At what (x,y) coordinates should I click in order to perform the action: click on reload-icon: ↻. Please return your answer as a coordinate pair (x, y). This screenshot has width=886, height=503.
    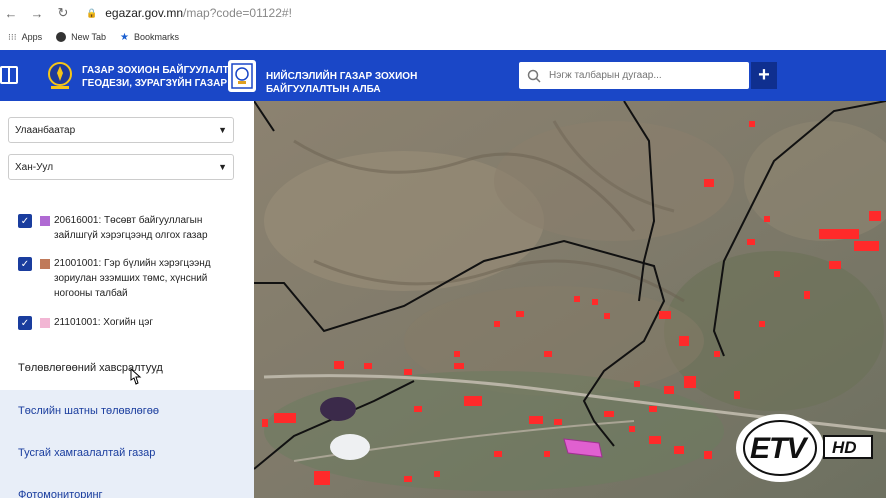
    Looking at the image, I should click on (63, 13).